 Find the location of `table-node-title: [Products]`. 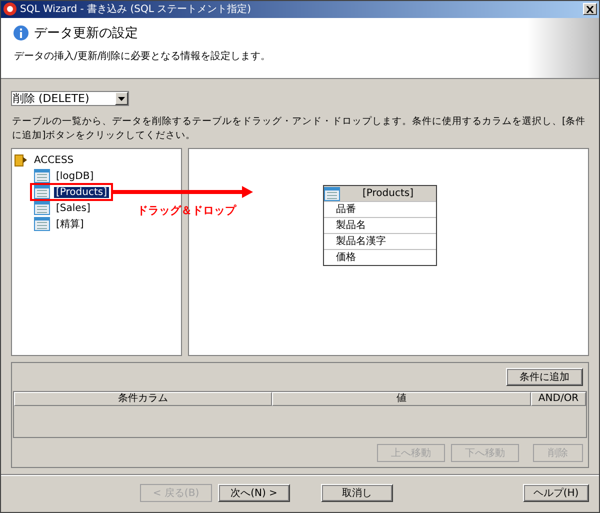

table-node-title: [Products] is located at coordinates (388, 194).